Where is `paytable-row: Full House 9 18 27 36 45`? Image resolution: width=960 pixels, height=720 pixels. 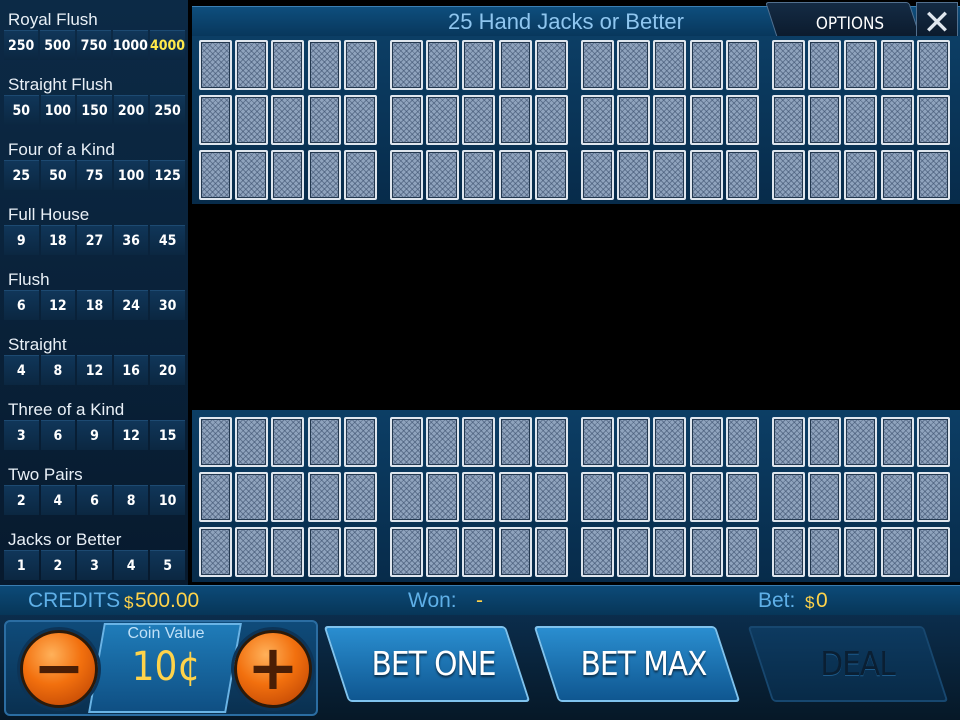 paytable-row: Full House 9 18 27 36 45 is located at coordinates (94, 227).